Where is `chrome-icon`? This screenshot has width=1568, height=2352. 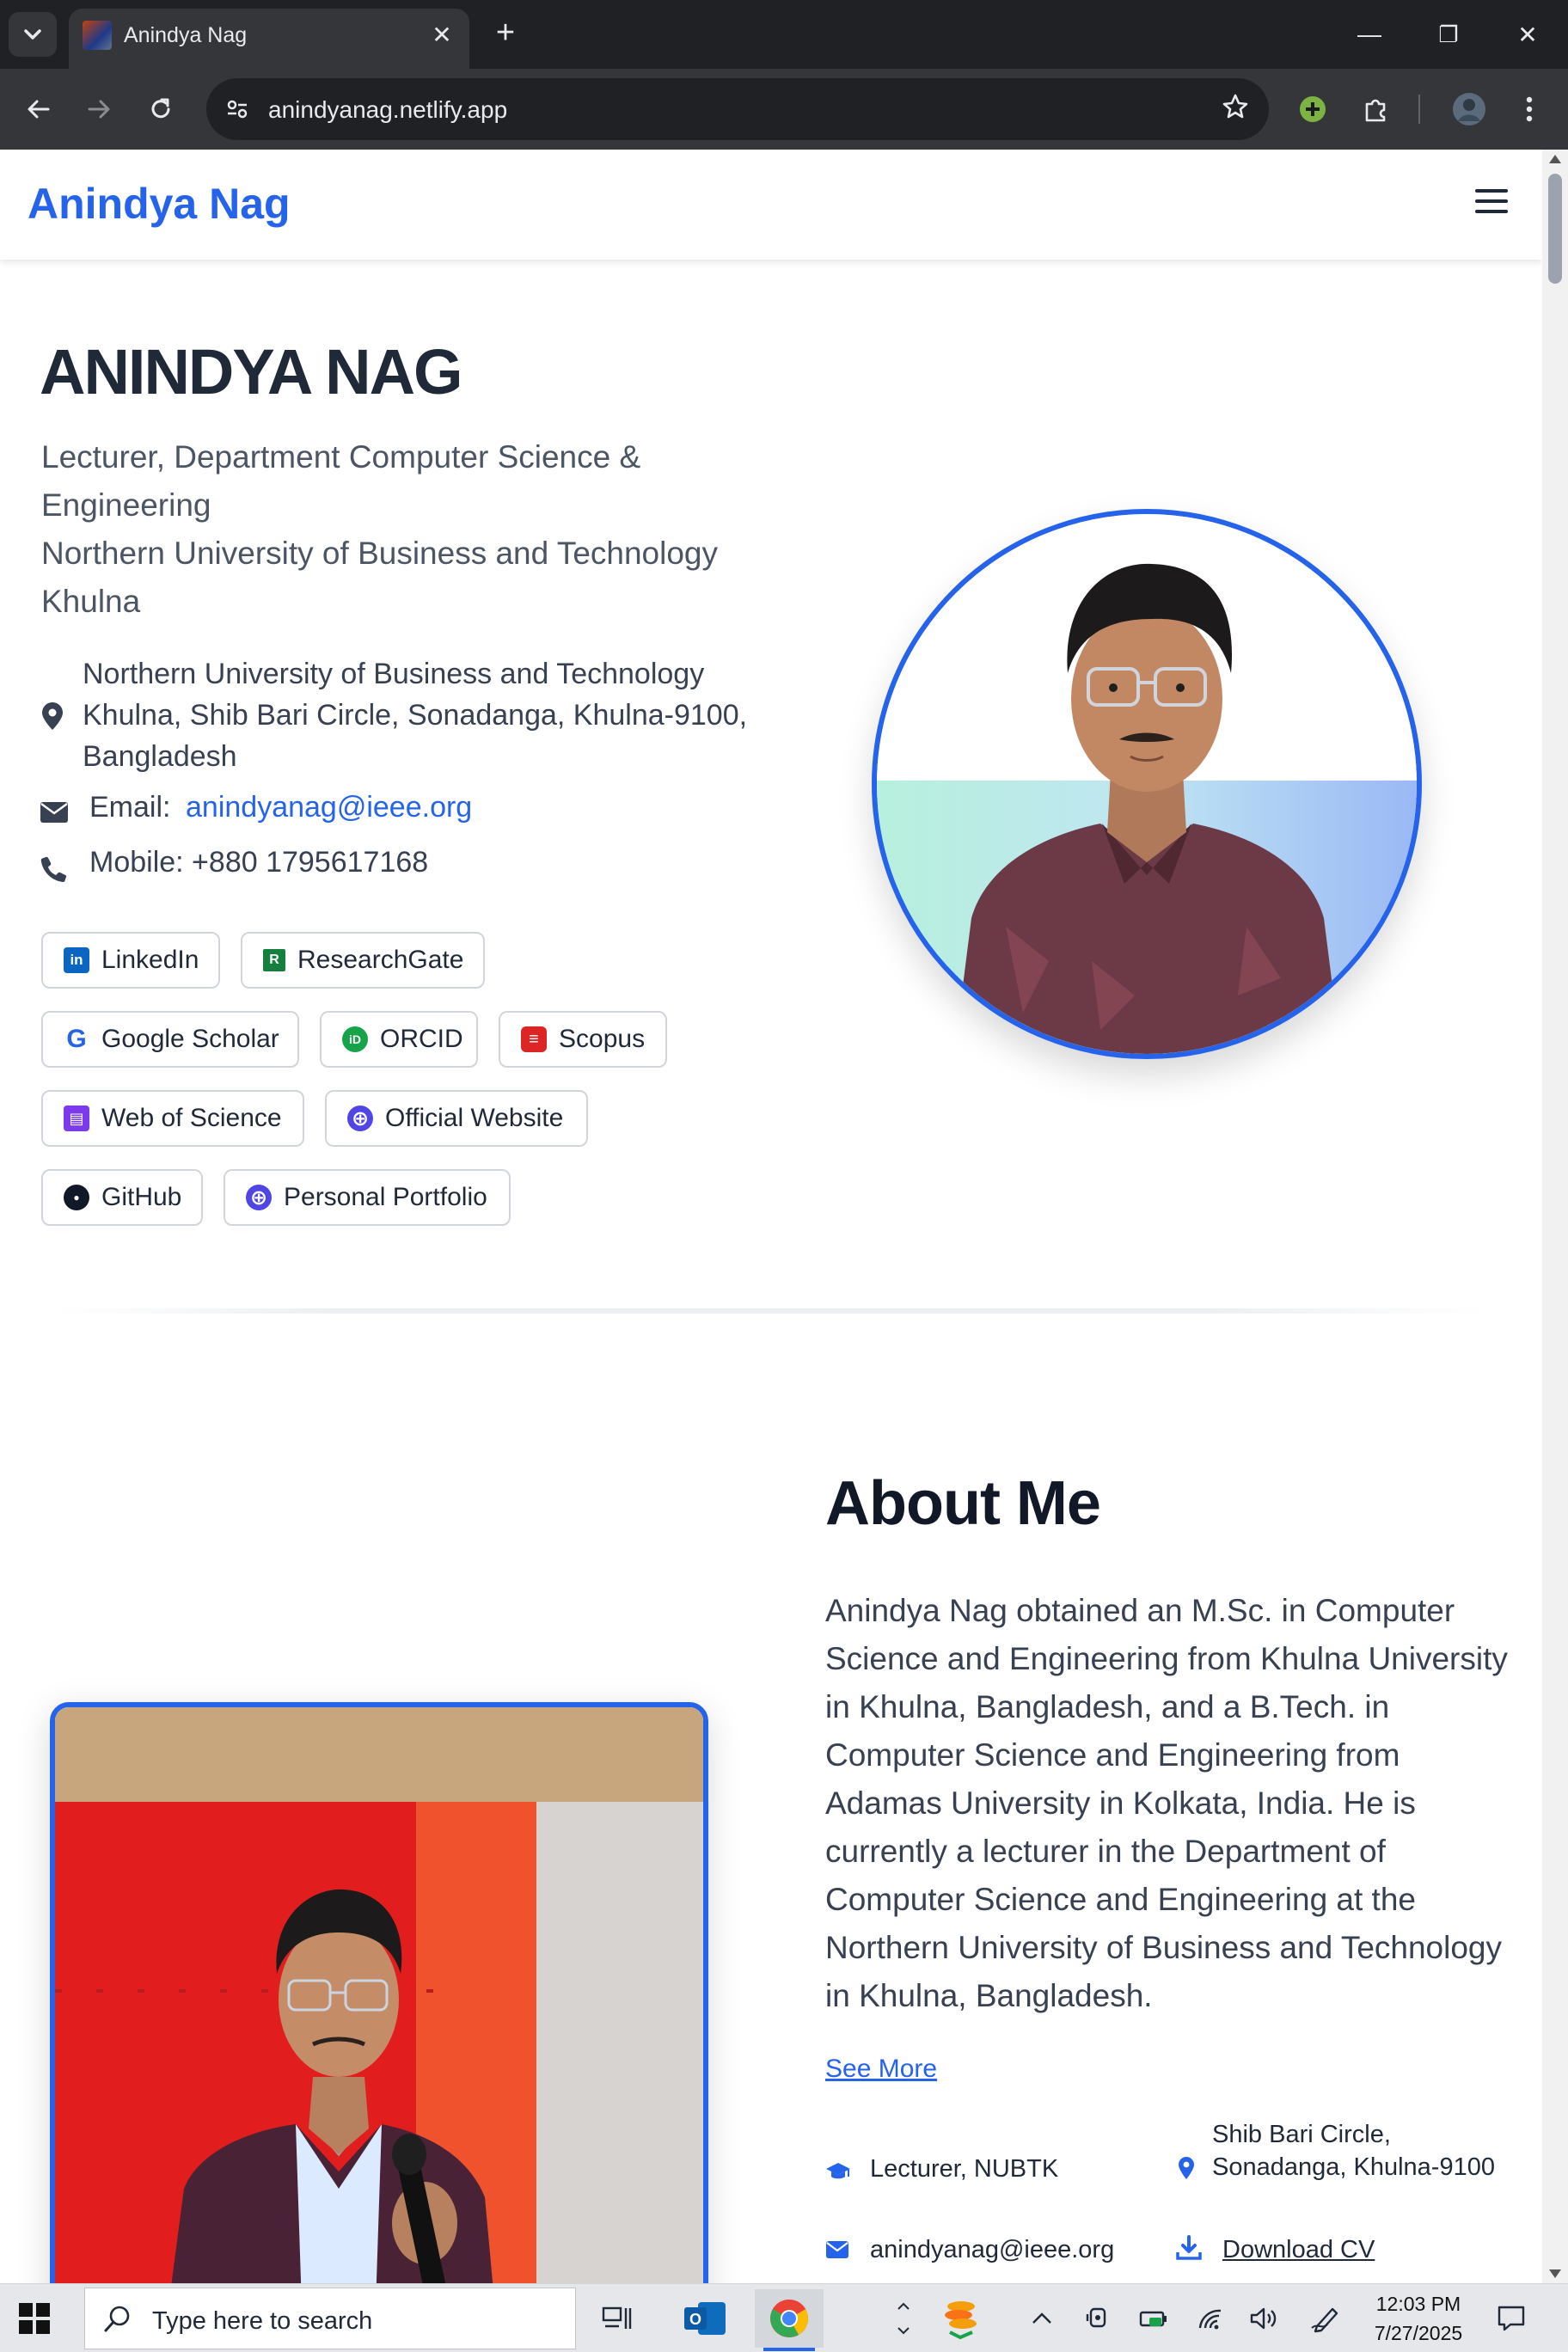
chrome-icon is located at coordinates (789, 2318).